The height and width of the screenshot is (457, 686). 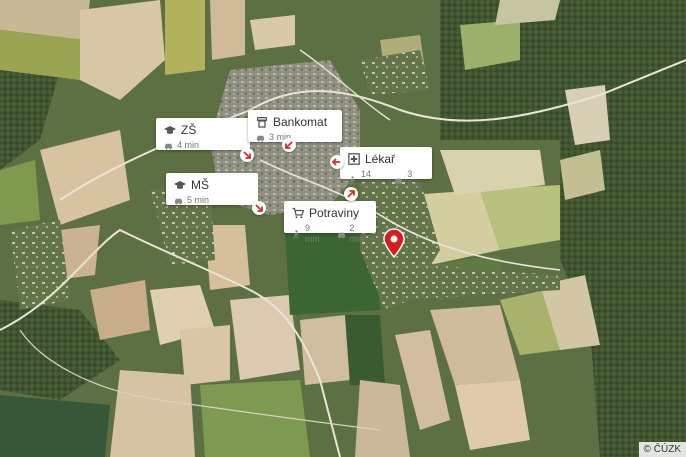 I want to click on atm-icon, so click(x=262, y=122).